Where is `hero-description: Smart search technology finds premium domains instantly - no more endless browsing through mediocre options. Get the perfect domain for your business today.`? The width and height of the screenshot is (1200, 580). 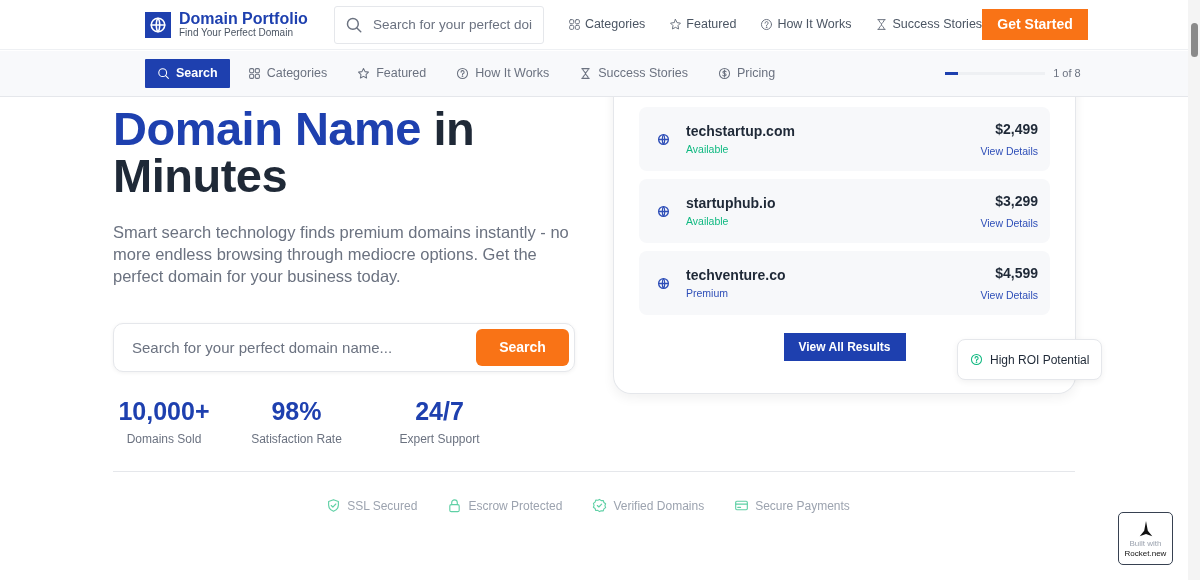
hero-description: Smart search technology finds premium domains instantly - no more endless browsing through mediocre options. Get the perfect domain for your business today. is located at coordinates (341, 254).